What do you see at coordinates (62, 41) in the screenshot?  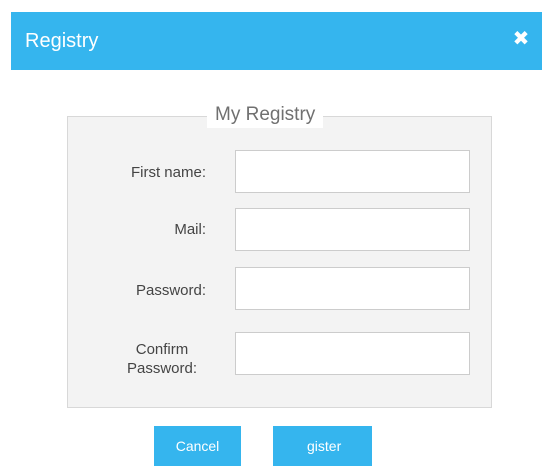 I see `dialog-title: Registry` at bounding box center [62, 41].